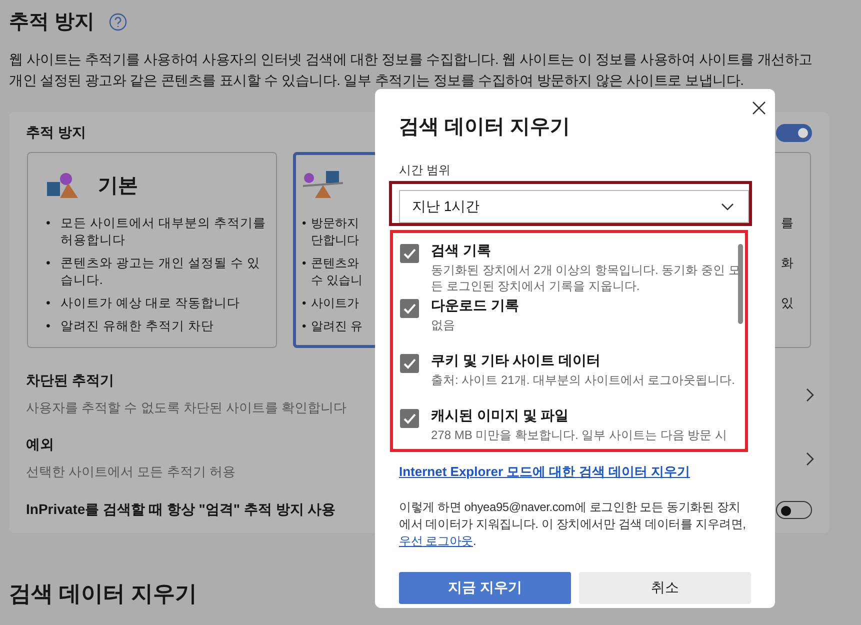 Image resolution: width=861 pixels, height=625 pixels. What do you see at coordinates (544, 472) in the screenshot?
I see `ie-mode-link: Internet Explorer 모드에 대한 검색 데이터 지우기` at bounding box center [544, 472].